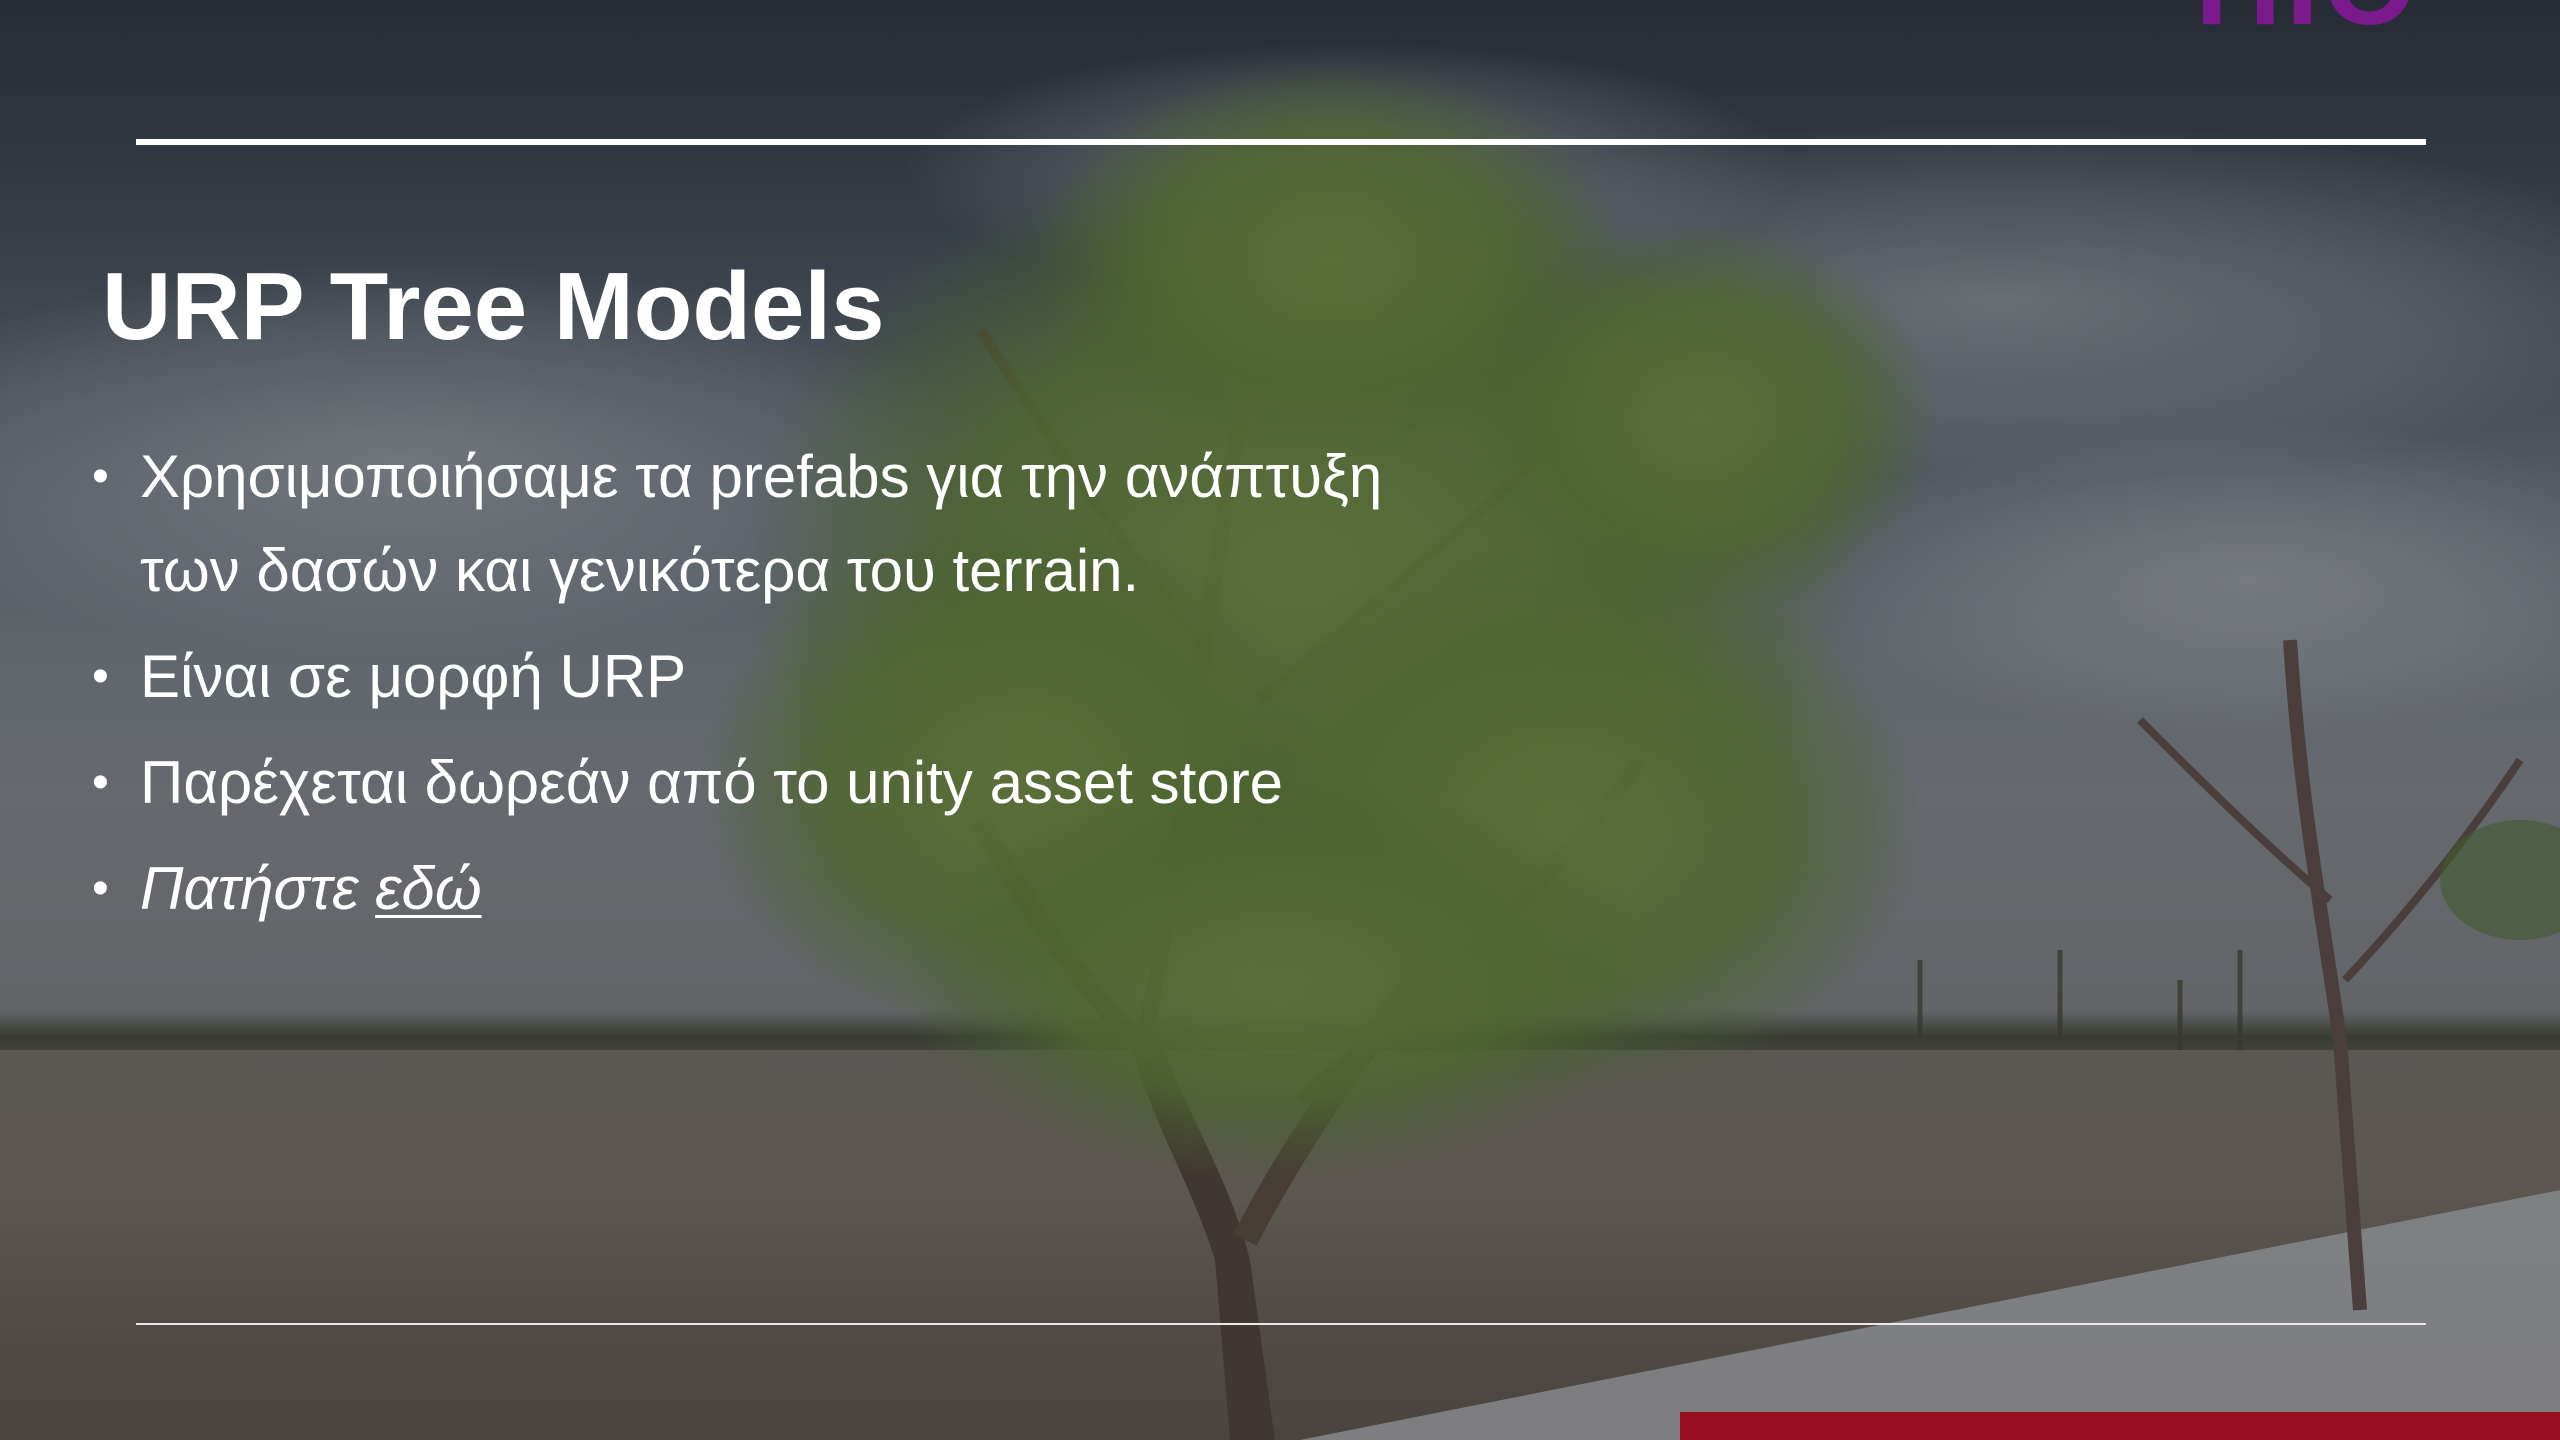  What do you see at coordinates (428, 888) in the screenshot?
I see `here-link: εδώ` at bounding box center [428, 888].